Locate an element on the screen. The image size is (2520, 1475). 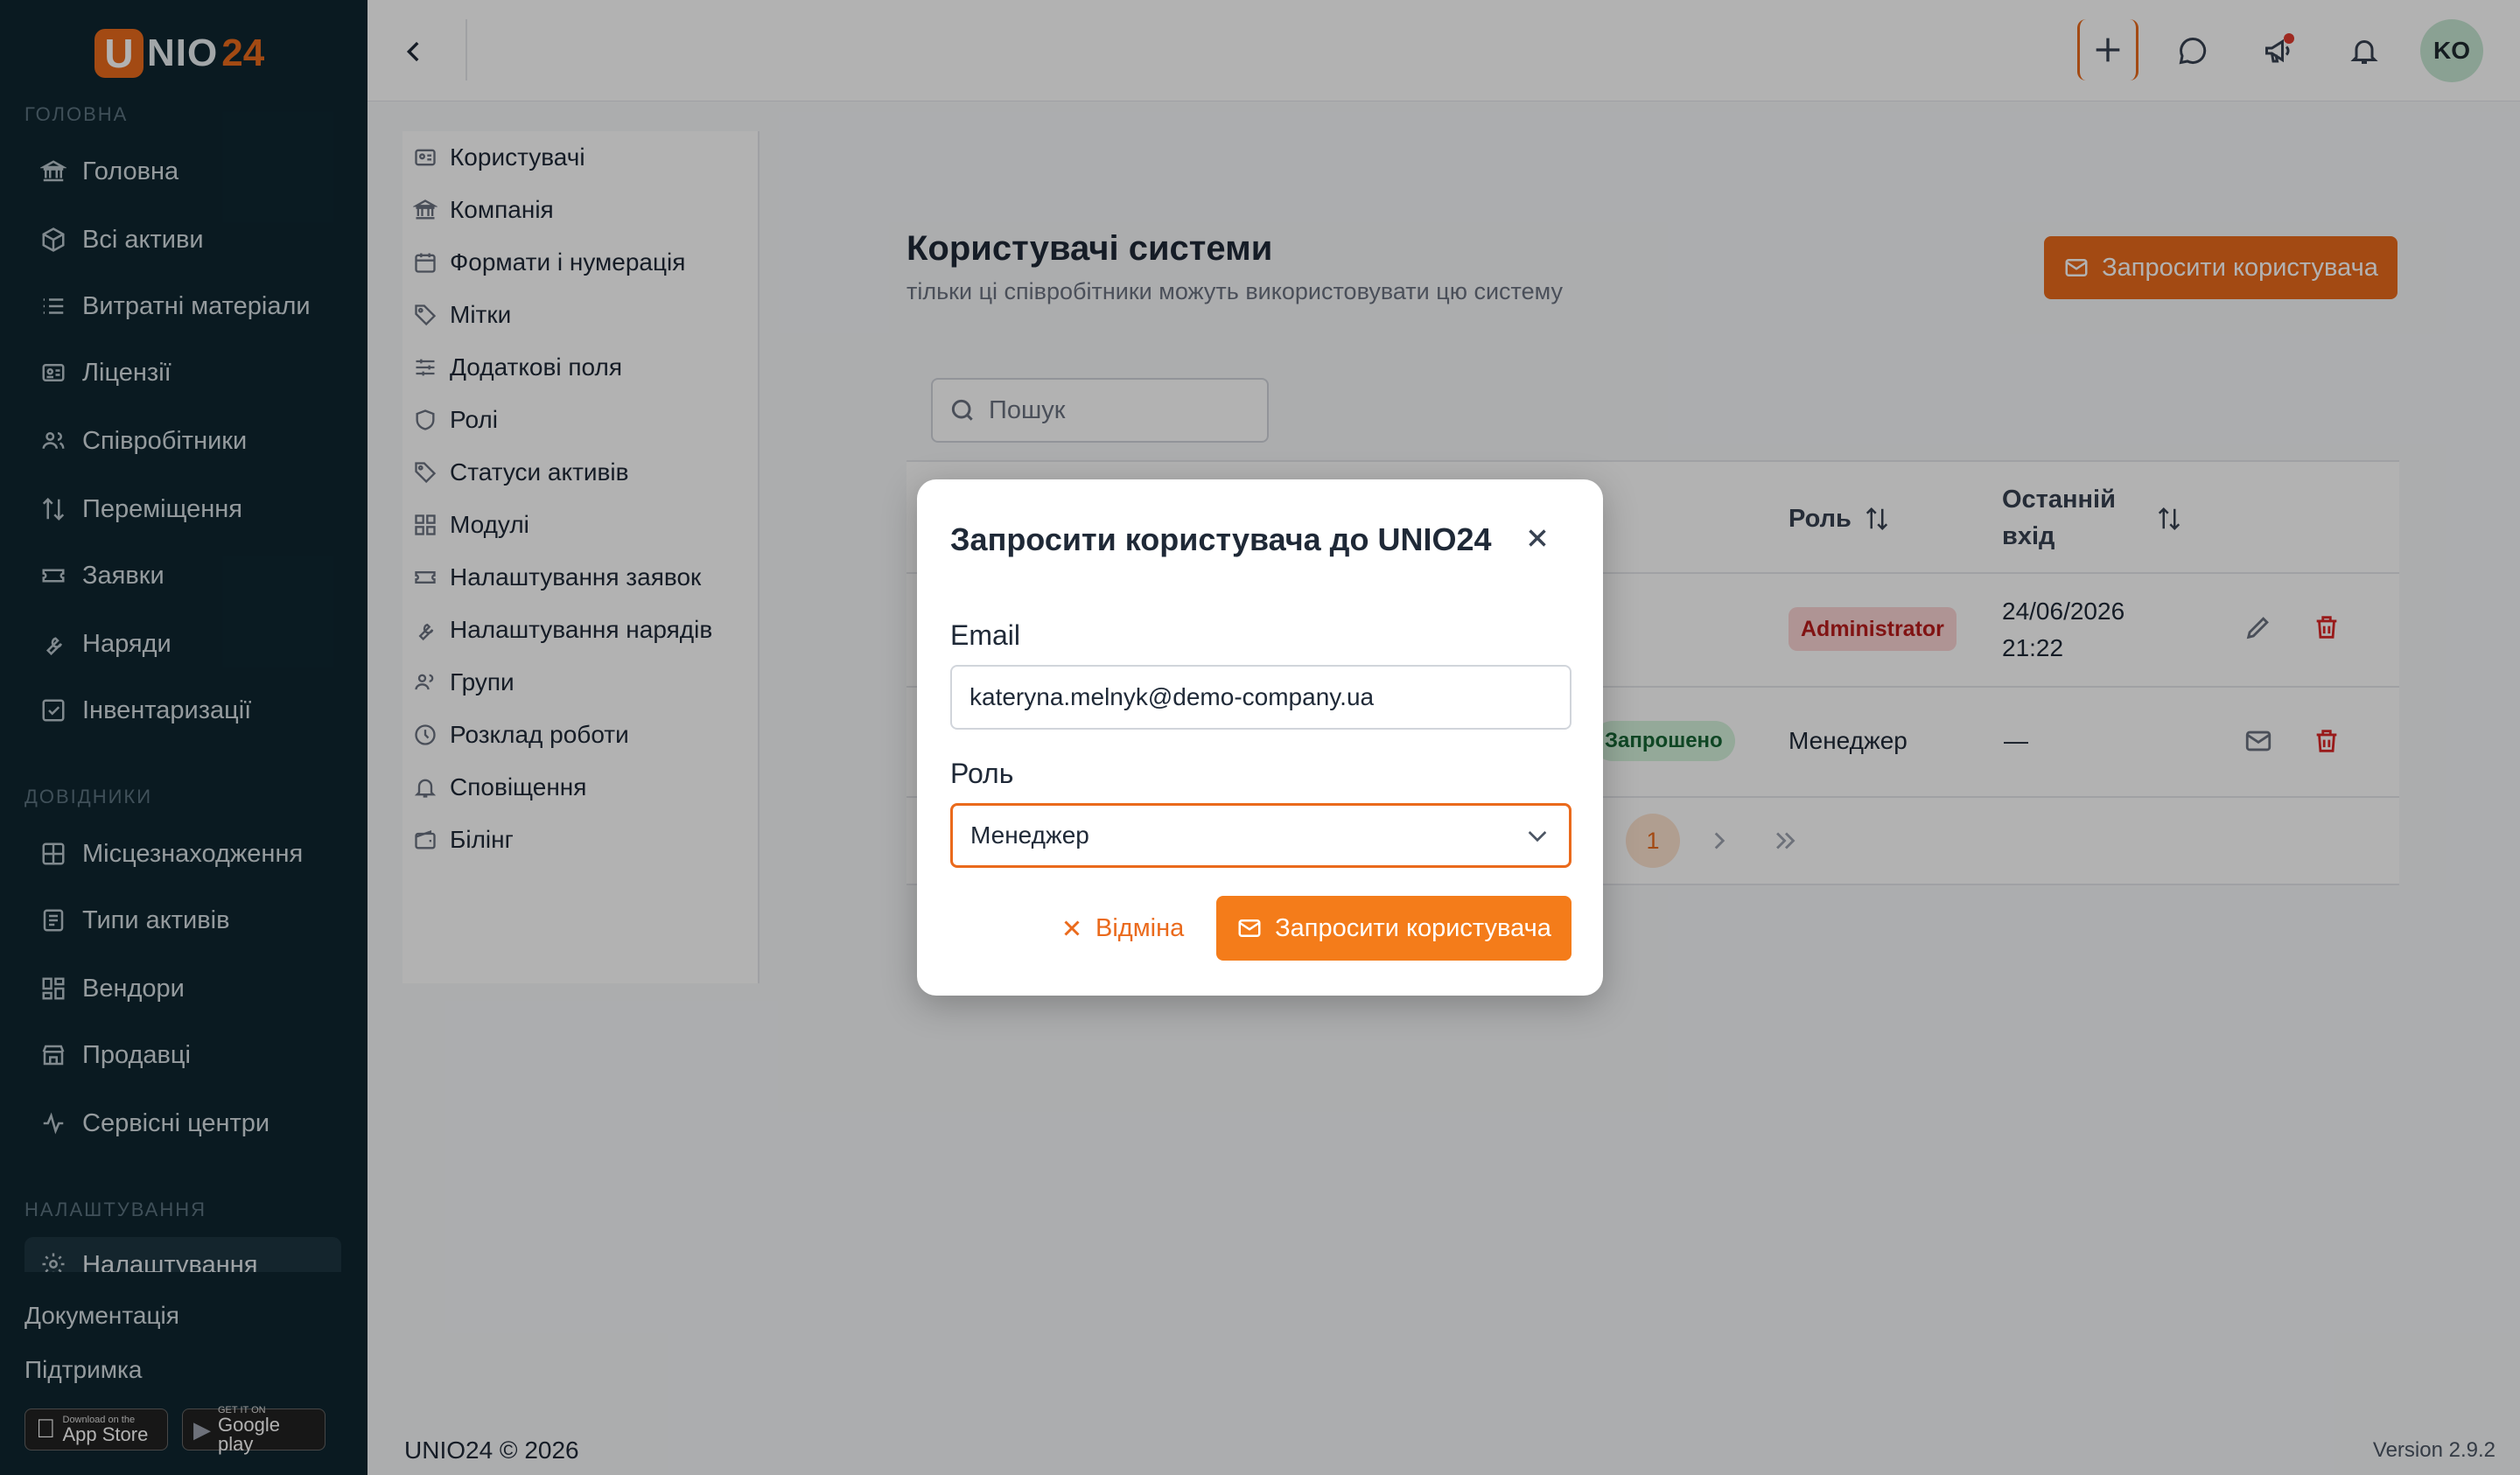
submit-invite-label: Запросити користувача is located at coordinates (1413, 927).